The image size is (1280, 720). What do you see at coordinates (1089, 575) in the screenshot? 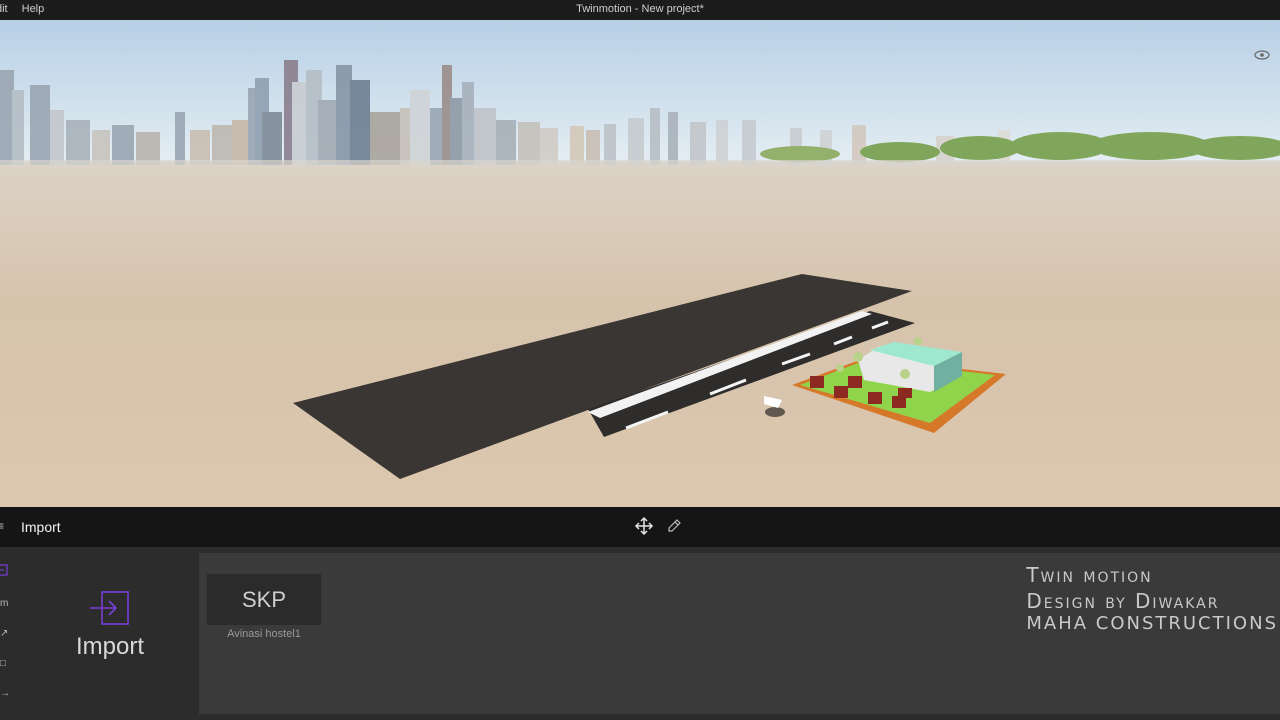
I see `watermark-line-1: Twin motion` at bounding box center [1089, 575].